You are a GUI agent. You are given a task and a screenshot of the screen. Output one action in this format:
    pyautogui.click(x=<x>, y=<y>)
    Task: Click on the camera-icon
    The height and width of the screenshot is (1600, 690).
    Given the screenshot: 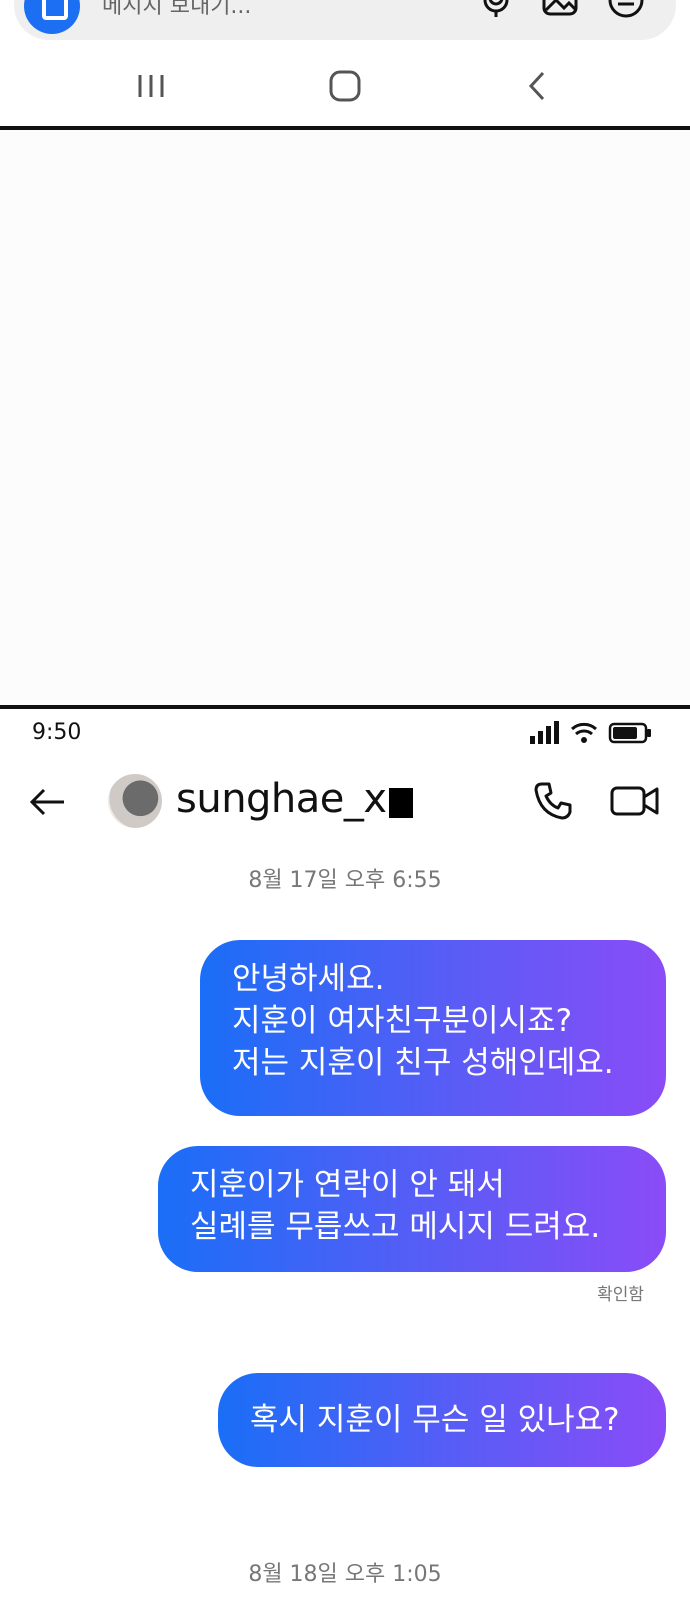 What is the action you would take?
    pyautogui.click(x=52, y=17)
    